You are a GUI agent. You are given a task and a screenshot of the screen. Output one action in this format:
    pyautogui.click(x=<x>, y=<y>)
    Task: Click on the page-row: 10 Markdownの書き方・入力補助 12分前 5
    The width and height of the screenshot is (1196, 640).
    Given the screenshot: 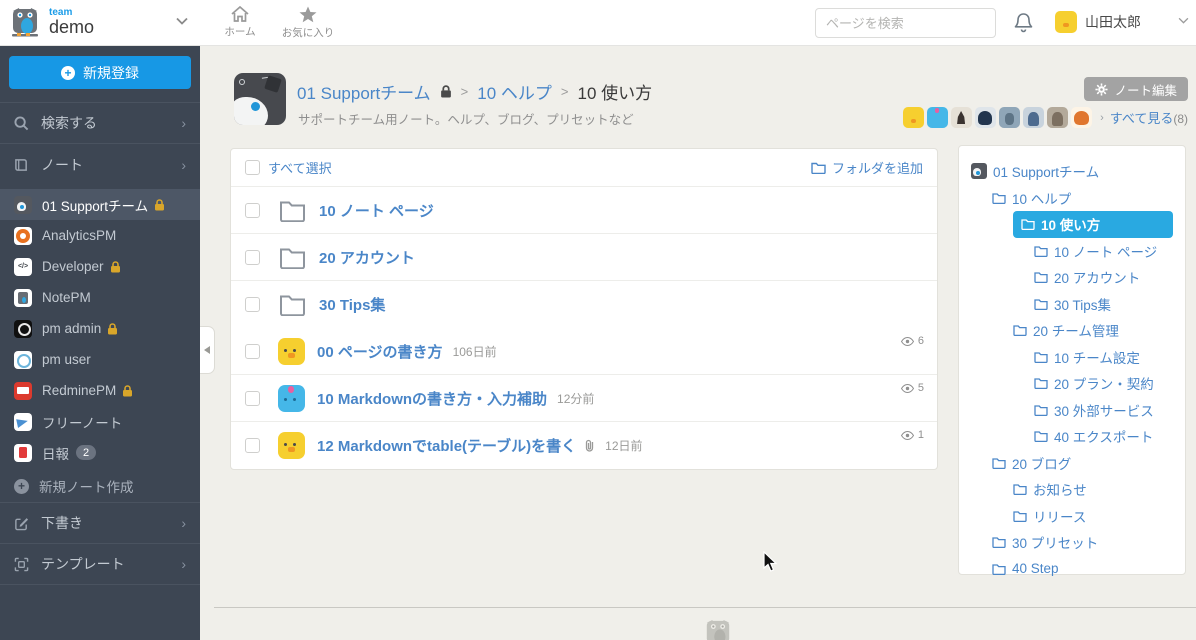 What is the action you would take?
    pyautogui.click(x=584, y=398)
    